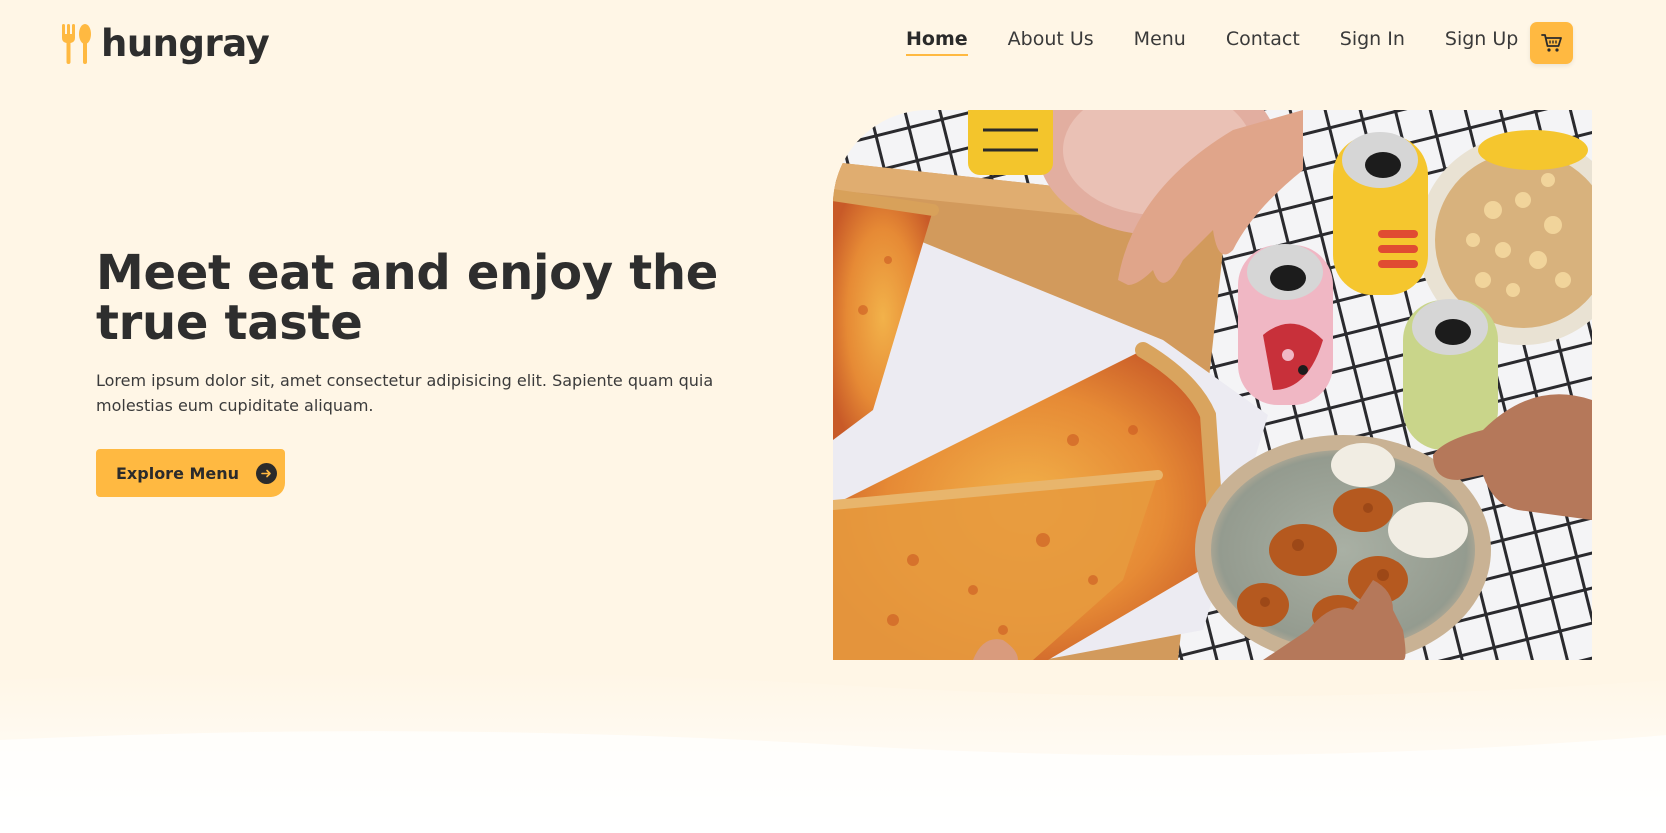 This screenshot has width=1666, height=833. What do you see at coordinates (267, 473) in the screenshot?
I see `arrow-right-circle-icon` at bounding box center [267, 473].